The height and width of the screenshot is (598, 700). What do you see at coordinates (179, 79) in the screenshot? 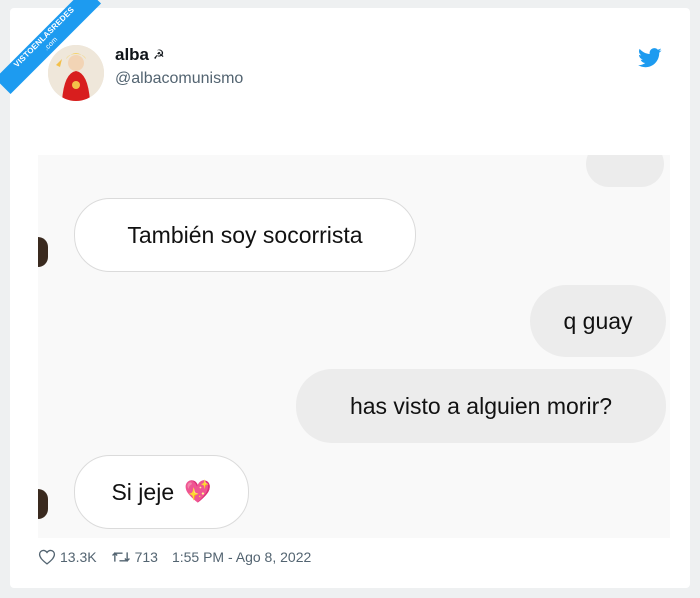
I see `author-handle: @albacomunismo` at bounding box center [179, 79].